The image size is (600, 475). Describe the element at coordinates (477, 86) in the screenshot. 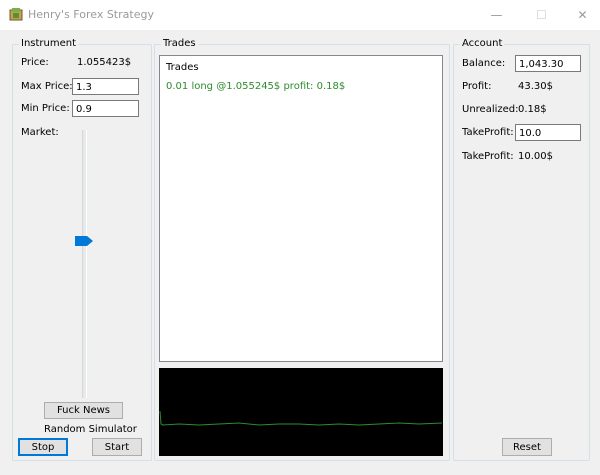

I see `profit-label: Profit:` at that location.